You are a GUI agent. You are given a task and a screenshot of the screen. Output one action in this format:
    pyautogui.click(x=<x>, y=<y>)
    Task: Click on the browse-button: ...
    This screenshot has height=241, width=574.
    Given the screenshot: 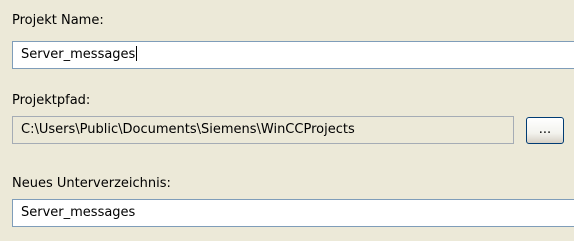 What is the action you would take?
    pyautogui.click(x=545, y=130)
    